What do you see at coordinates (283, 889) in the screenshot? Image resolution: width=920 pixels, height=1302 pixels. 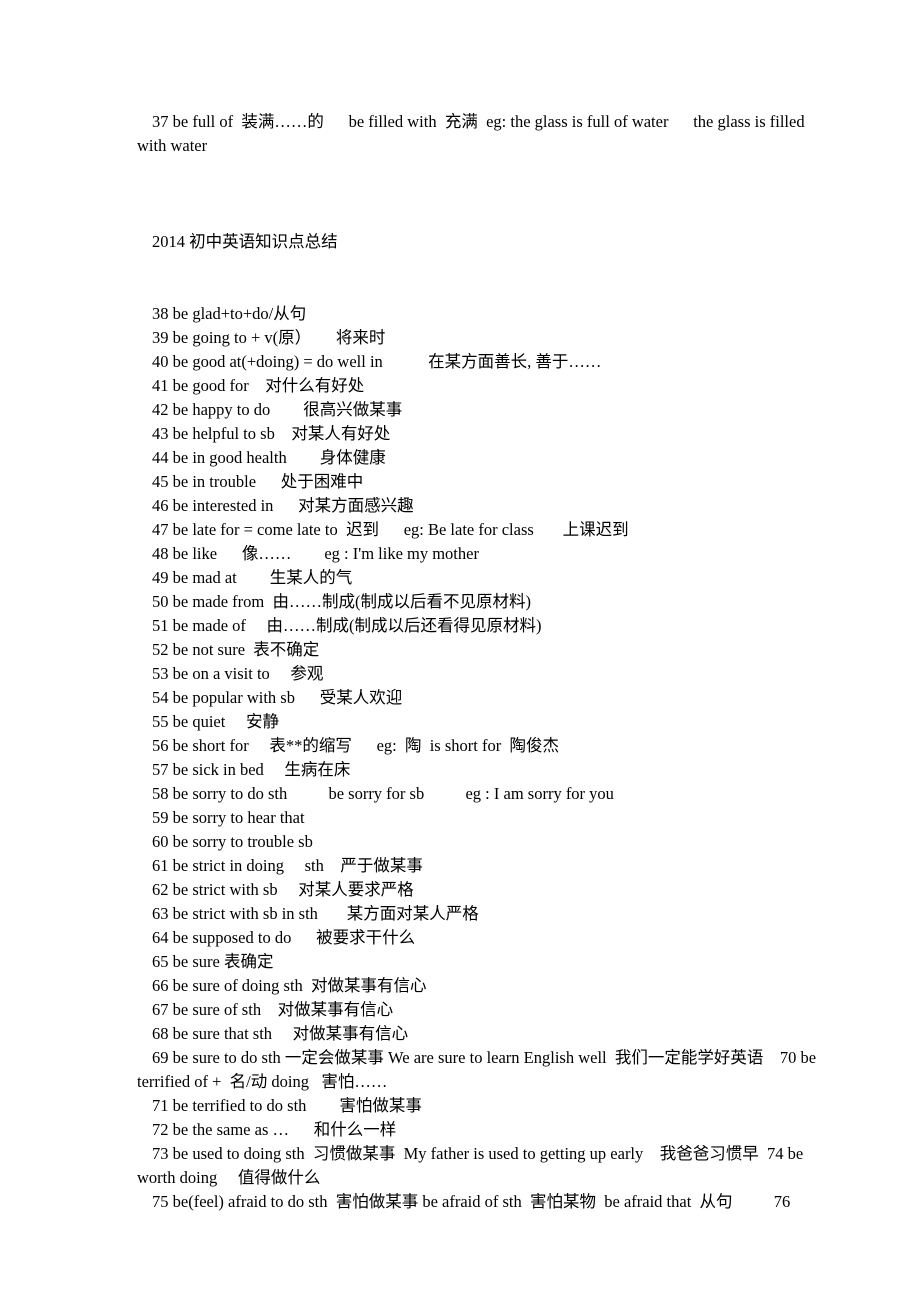 I see `list-item: 62 be strict with sb 对某人要求严格` at bounding box center [283, 889].